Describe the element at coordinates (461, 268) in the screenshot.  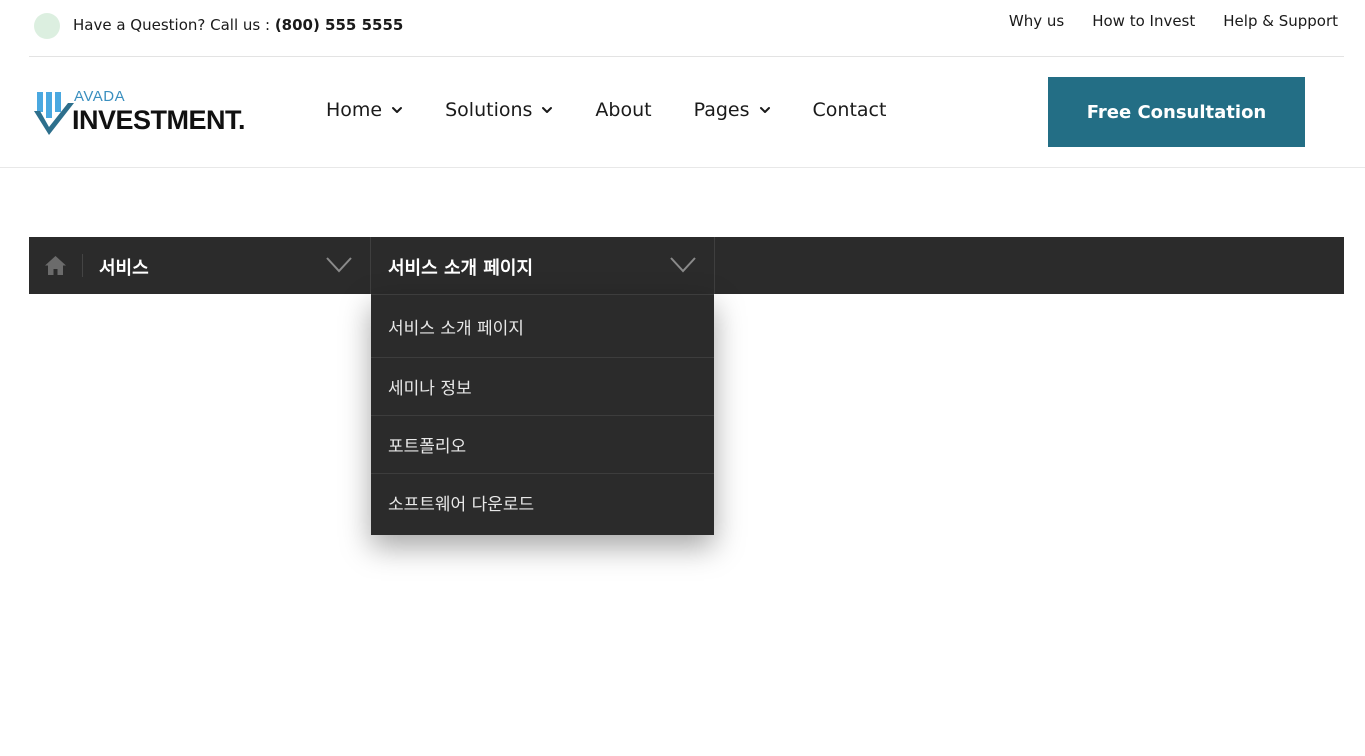
I see `breadcrumb-level2-label: 서비스 소개 페이지` at that location.